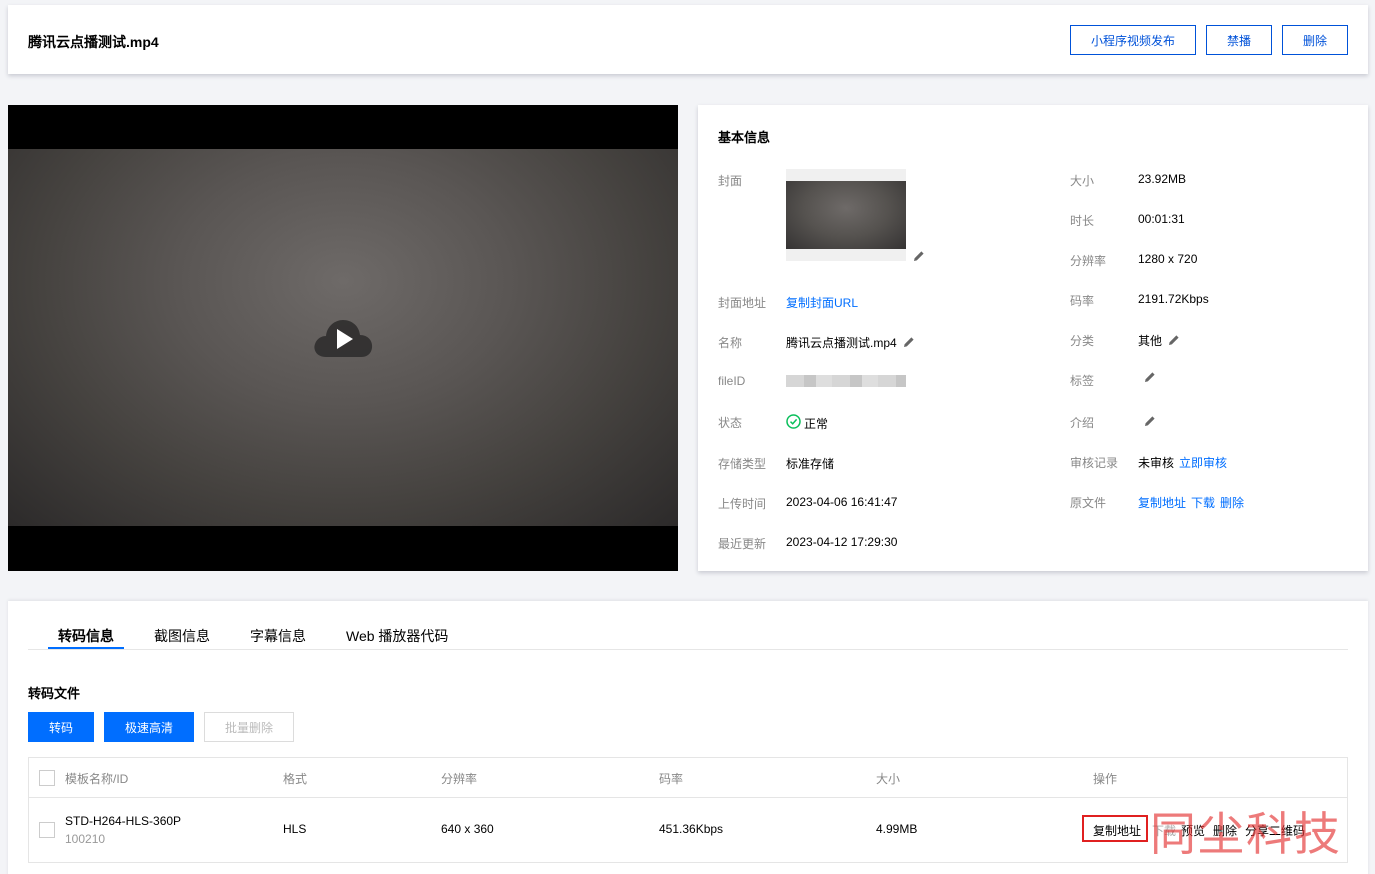 The image size is (1375, 874). I want to click on tab-subtitle-info: 字幕信息, so click(278, 636).